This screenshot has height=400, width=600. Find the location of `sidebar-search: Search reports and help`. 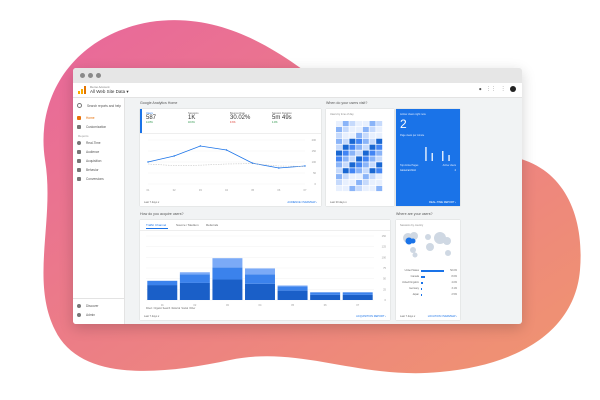

sidebar-search: Search reports and help is located at coordinates (99, 105).